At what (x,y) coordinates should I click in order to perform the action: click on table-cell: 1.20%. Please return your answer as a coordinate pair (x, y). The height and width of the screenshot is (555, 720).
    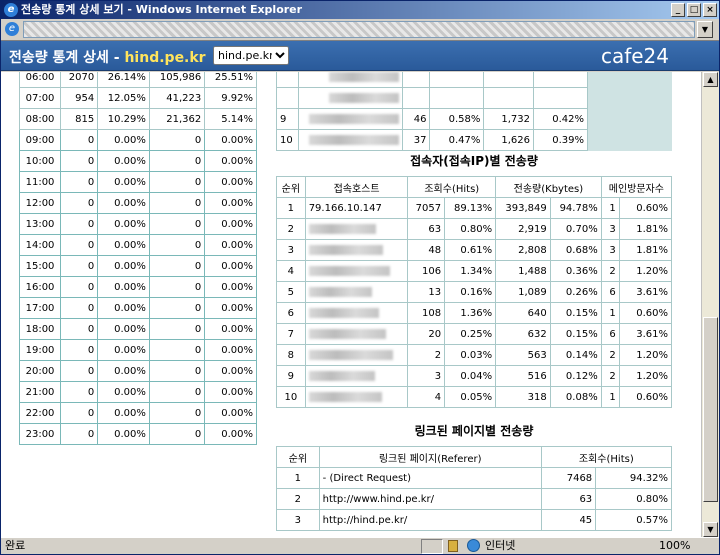
    Looking at the image, I should click on (645, 355).